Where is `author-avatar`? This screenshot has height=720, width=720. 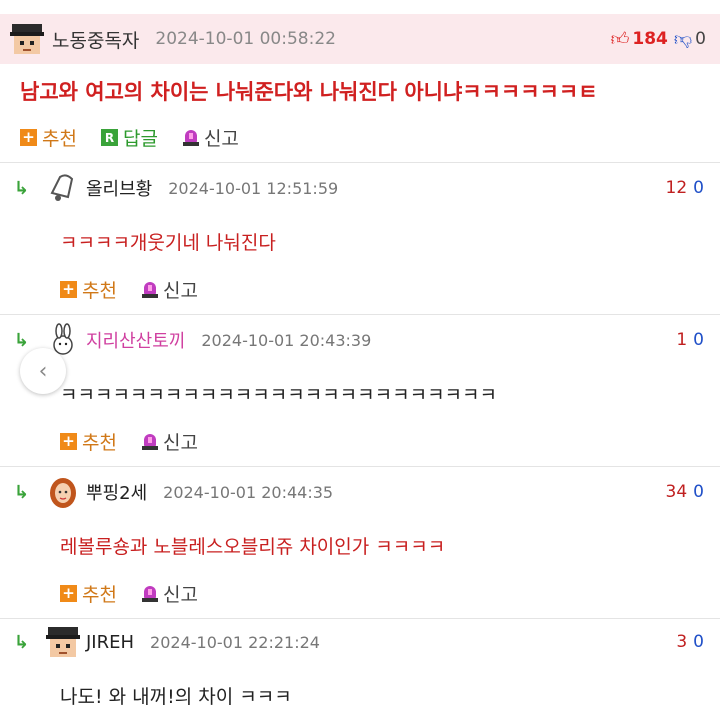 author-avatar is located at coordinates (27, 39).